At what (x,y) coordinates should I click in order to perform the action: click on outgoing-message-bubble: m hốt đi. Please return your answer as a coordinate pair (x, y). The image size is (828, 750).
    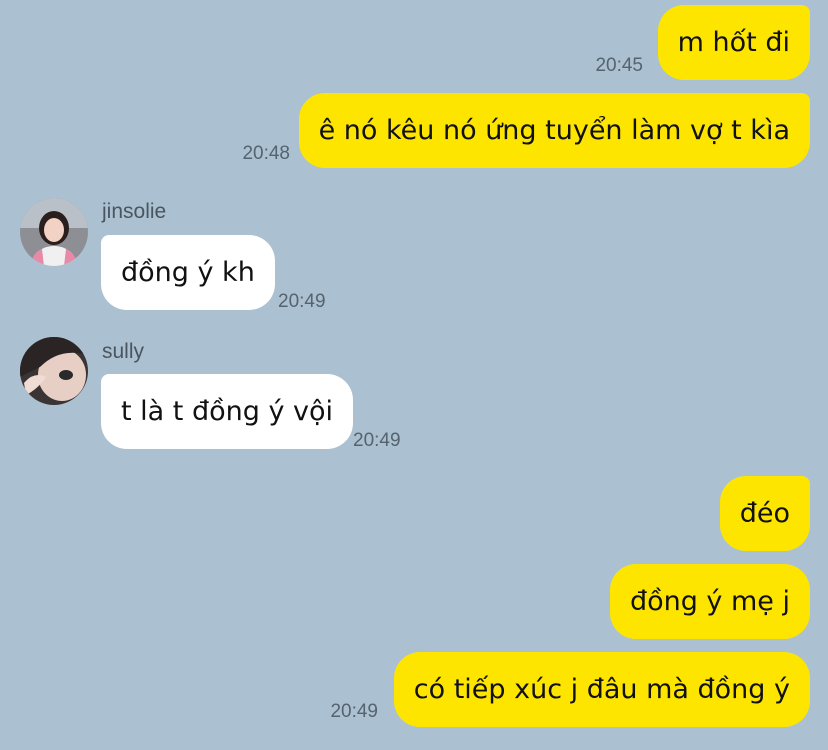
    Looking at the image, I should click on (733, 42).